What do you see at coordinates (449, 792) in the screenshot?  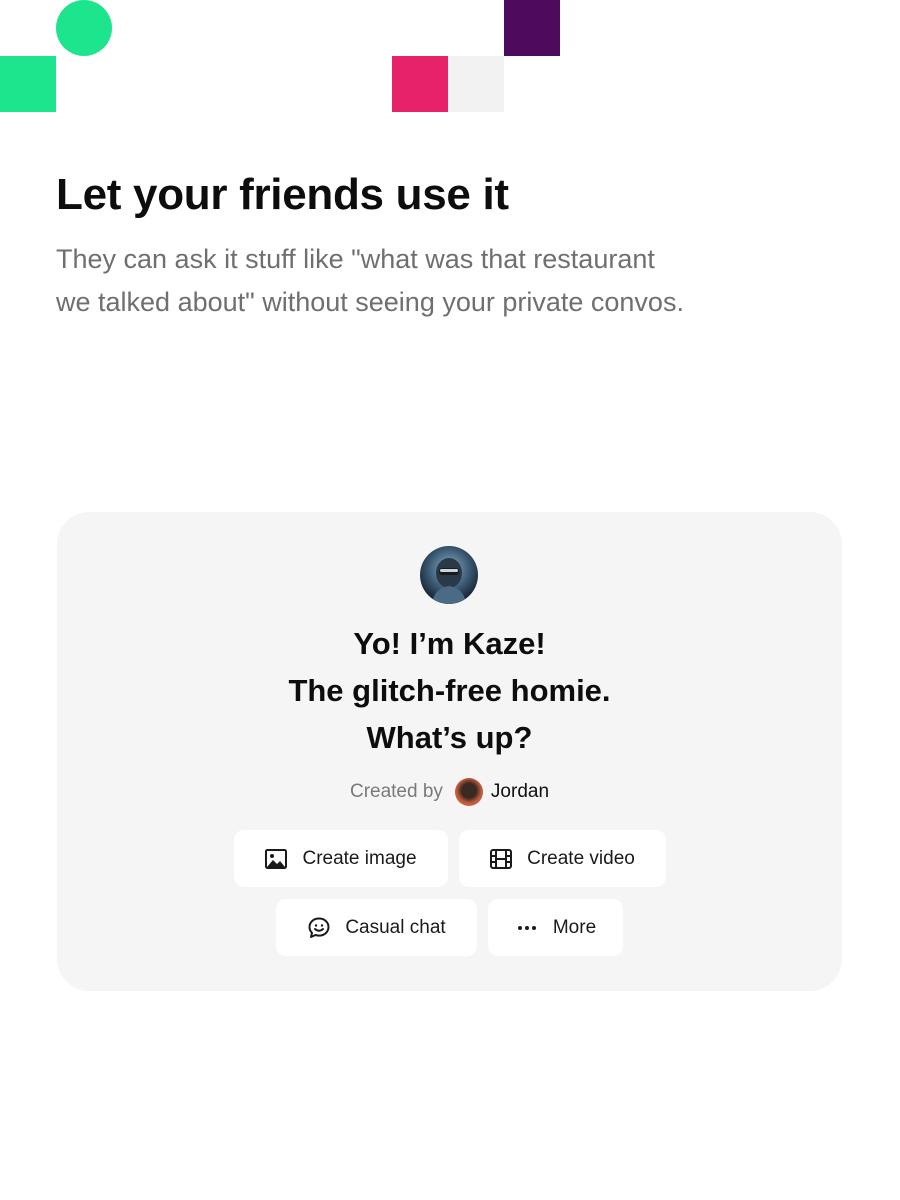 I see `created-by: Created by Jordan` at bounding box center [449, 792].